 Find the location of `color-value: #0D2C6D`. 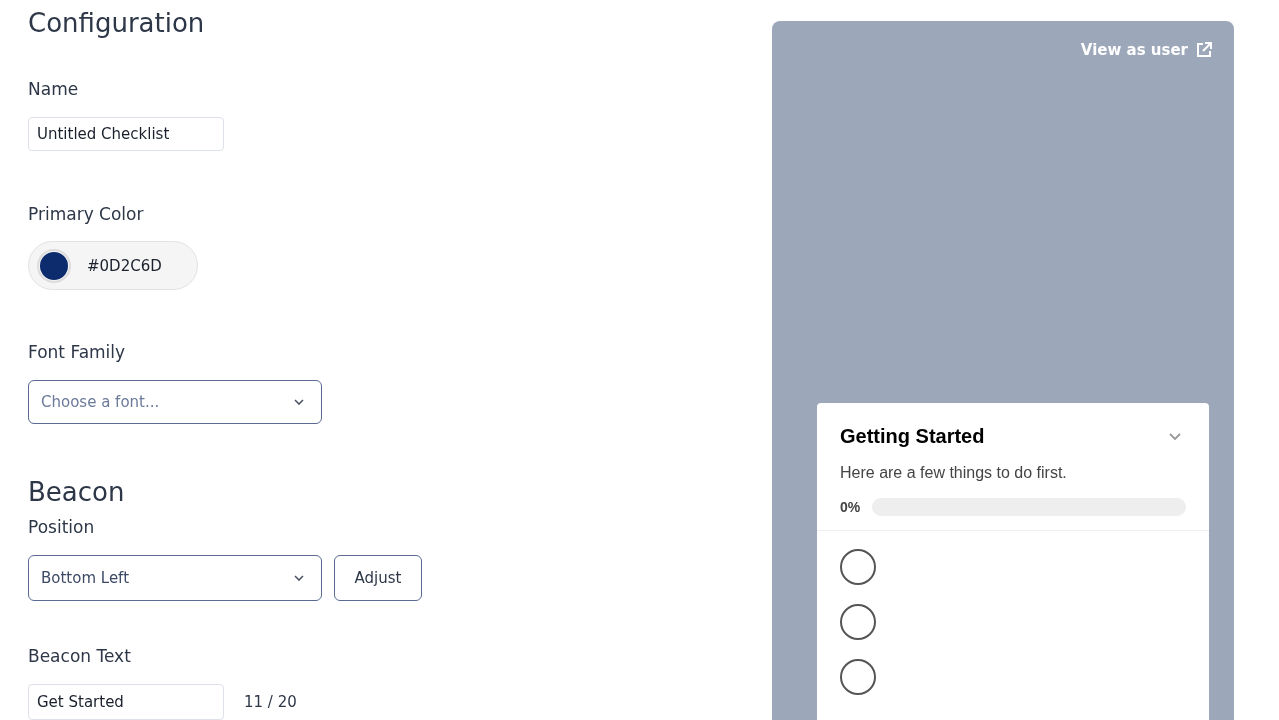

color-value: #0D2C6D is located at coordinates (124, 265).